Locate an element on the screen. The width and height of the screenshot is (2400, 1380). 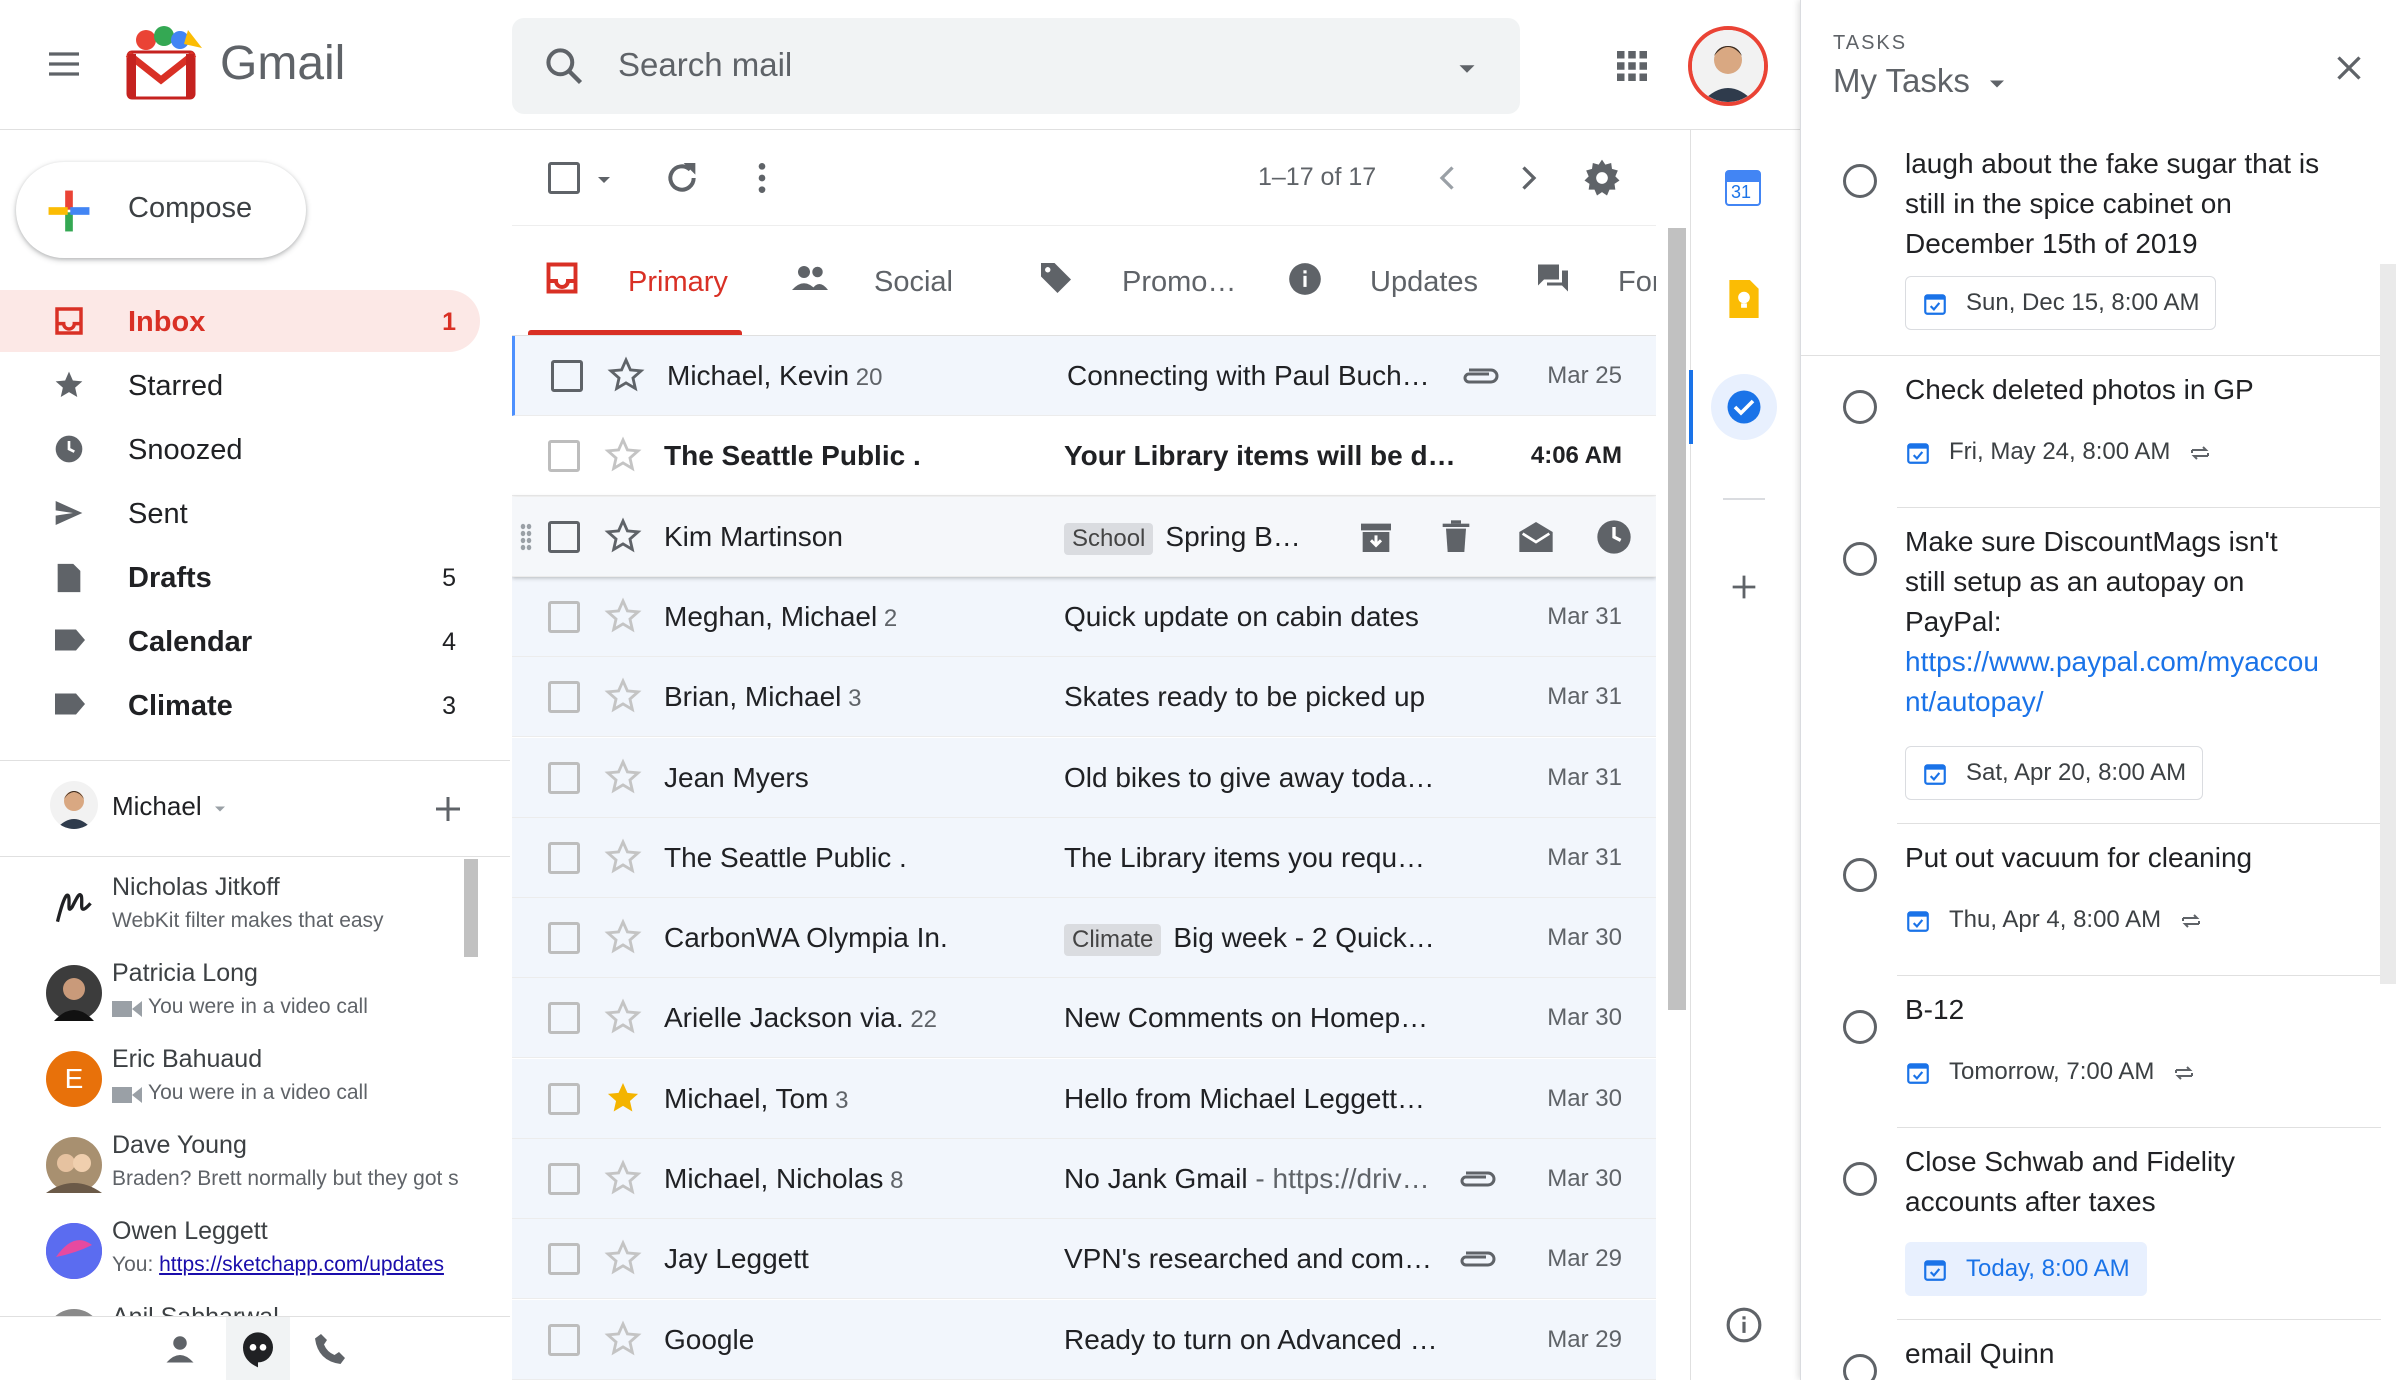
task-item: B-12 Tomorrow, 7:00 AM is located at coordinates (2112, 1052).